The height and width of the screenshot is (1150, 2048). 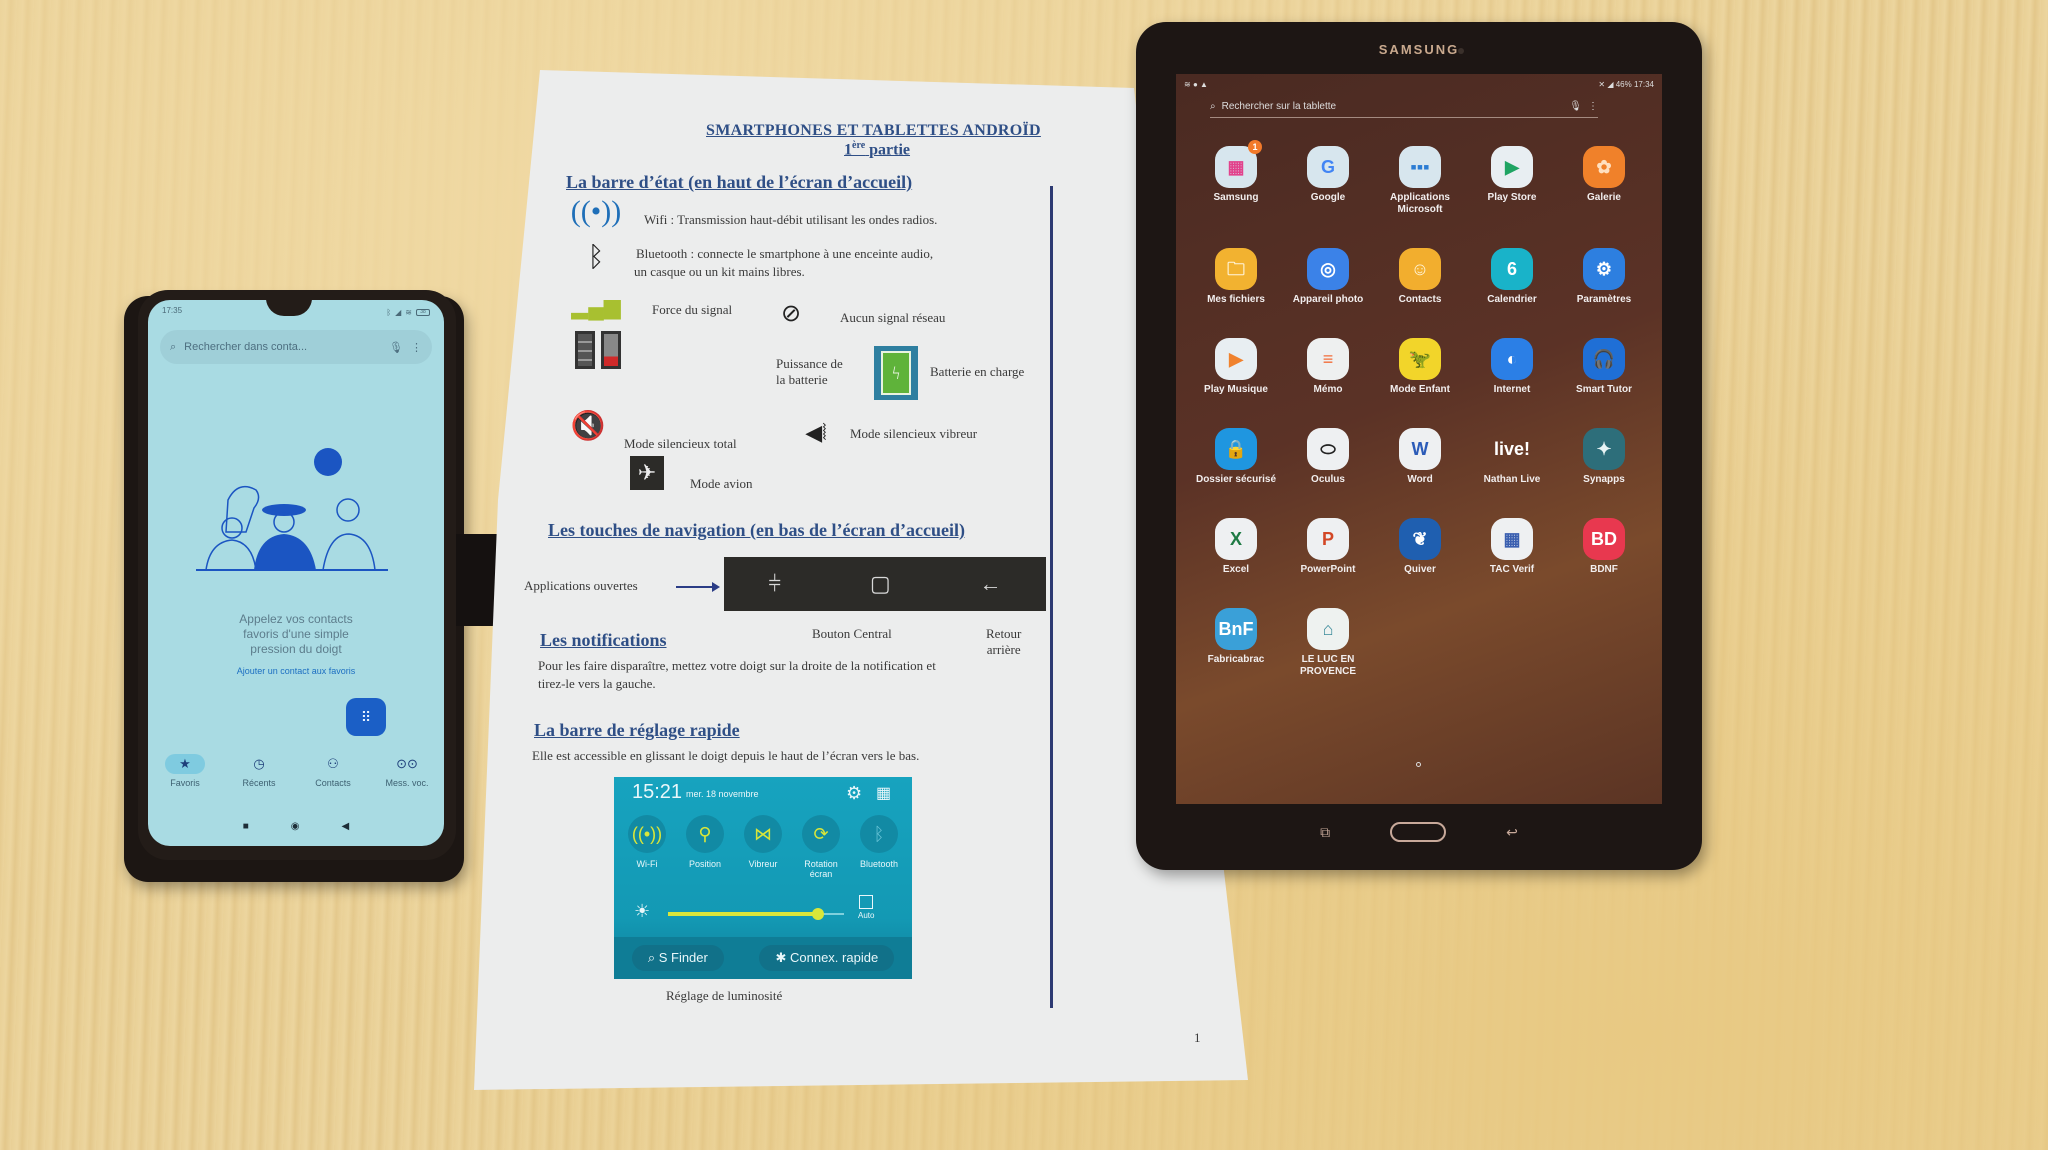 I want to click on bluetooth-icon: ᛒ, so click(x=596, y=257).